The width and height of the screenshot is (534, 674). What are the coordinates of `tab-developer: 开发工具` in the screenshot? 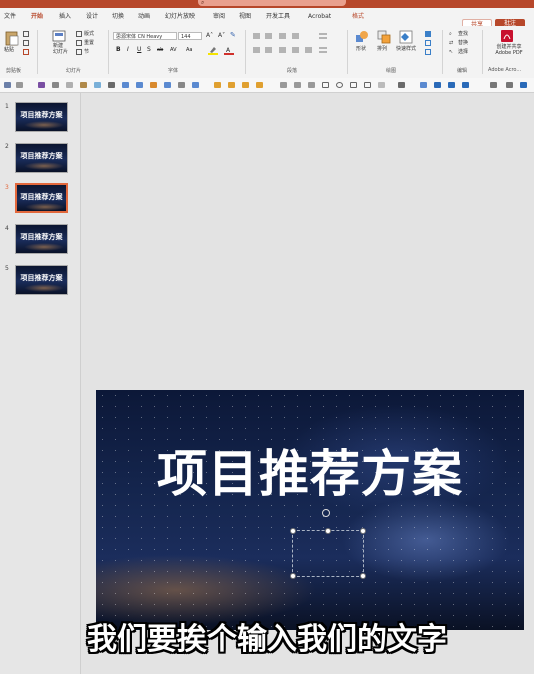 It's located at (278, 17).